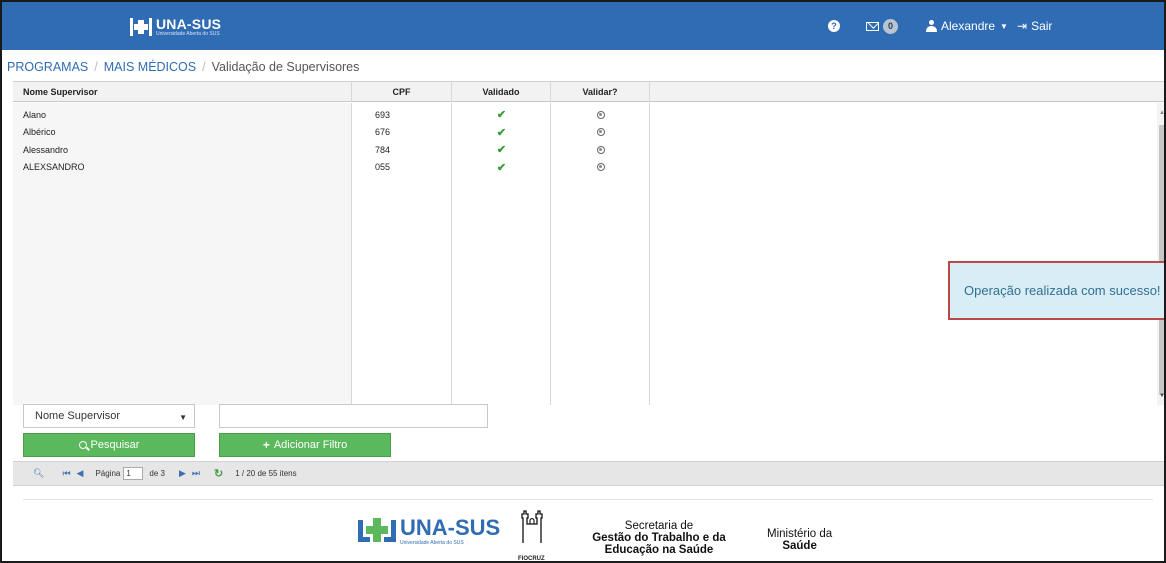  Describe the element at coordinates (331, 115) in the screenshot. I see `table-row: Alano 693 ✔` at that location.